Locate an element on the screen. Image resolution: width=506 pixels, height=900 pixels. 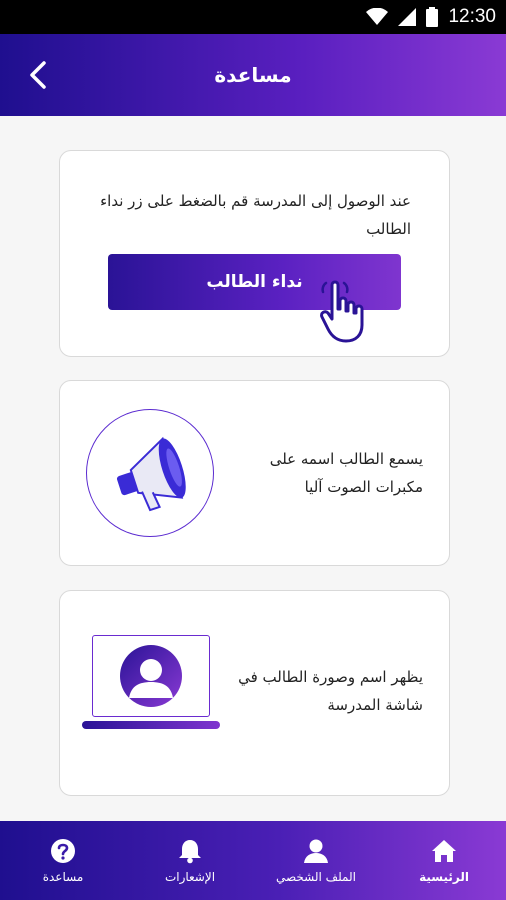
nav-help: مساعدة is located at coordinates (63, 860).